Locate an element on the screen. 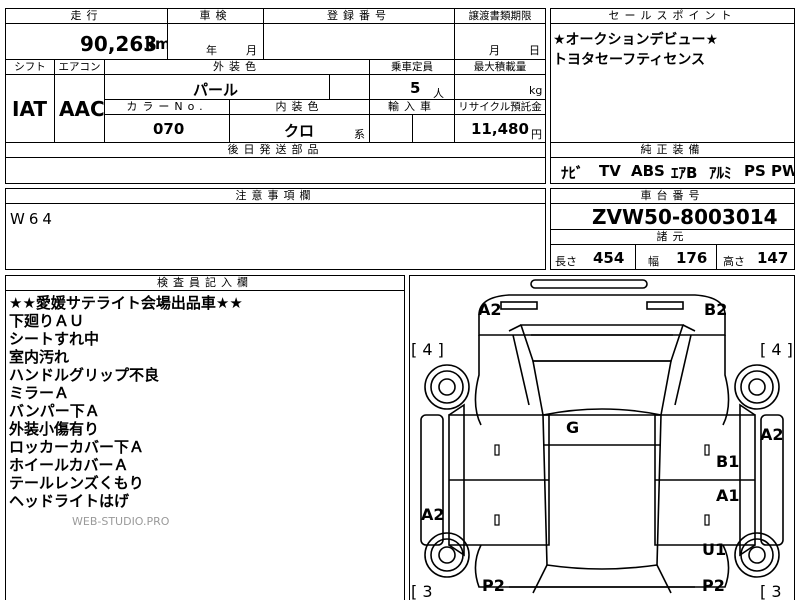 The image size is (800, 600). capacity-cell: 5 人 is located at coordinates (412, 87).